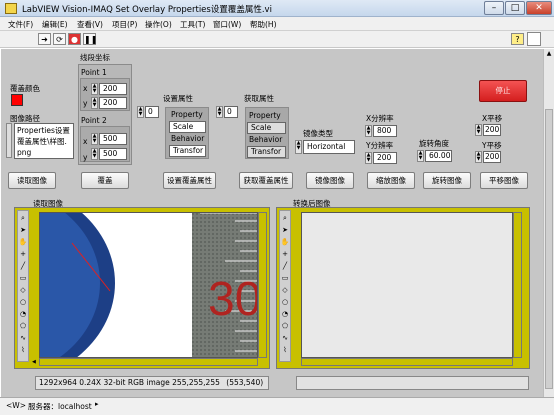  I want to click on point1-y-spinner: ▲ ▼, so click(94, 103).